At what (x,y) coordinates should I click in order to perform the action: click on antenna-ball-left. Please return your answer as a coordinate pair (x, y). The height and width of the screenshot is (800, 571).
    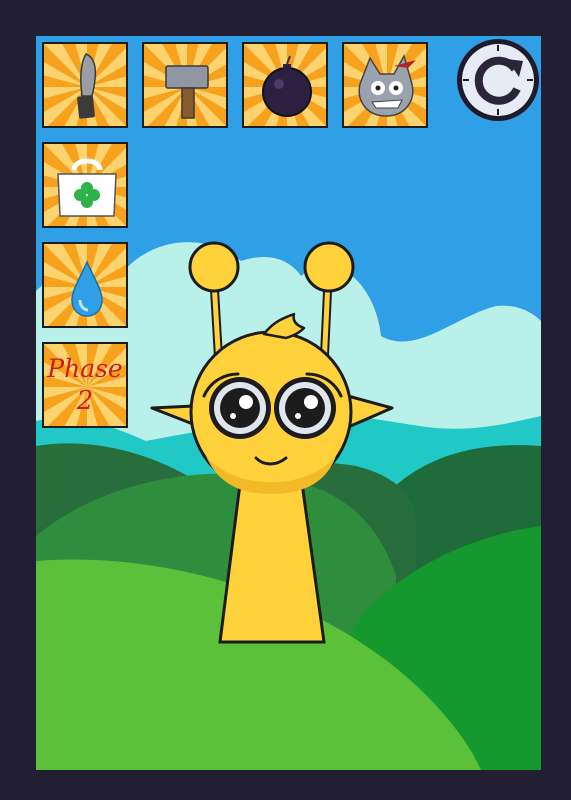
    Looking at the image, I should click on (214, 267).